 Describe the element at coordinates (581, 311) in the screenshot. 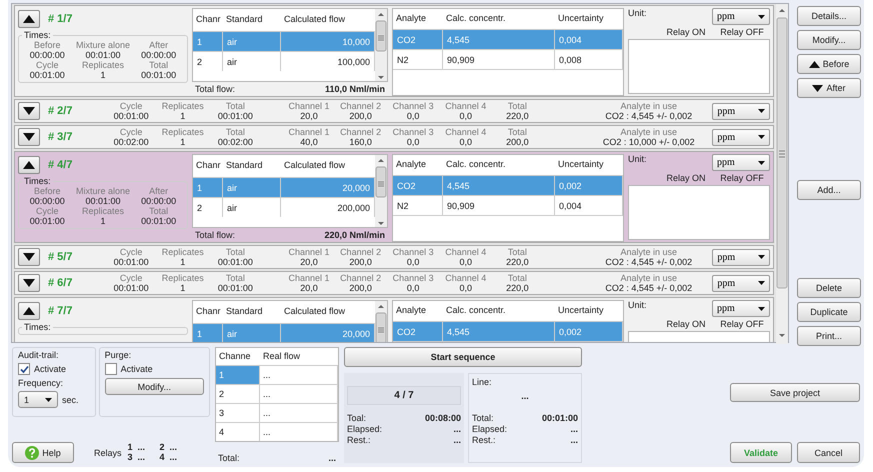

I see `column-header: Uncertainty` at that location.